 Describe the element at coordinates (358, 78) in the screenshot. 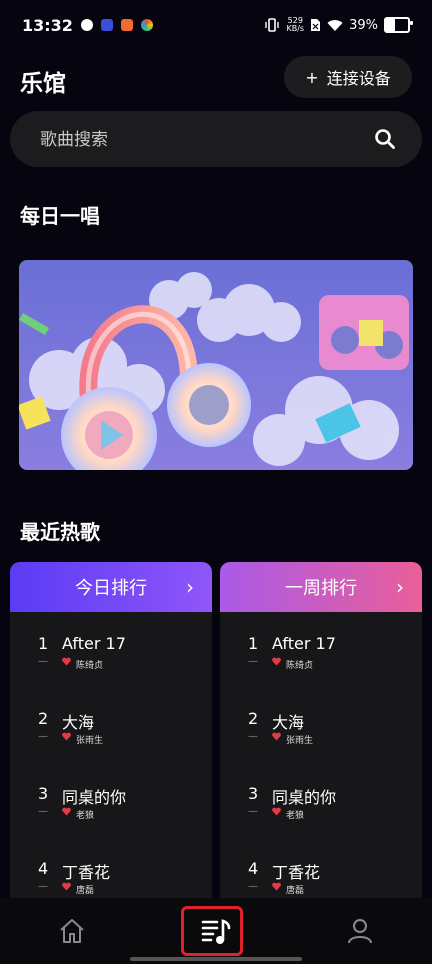

I see `connect-device-label: 连接设备` at that location.